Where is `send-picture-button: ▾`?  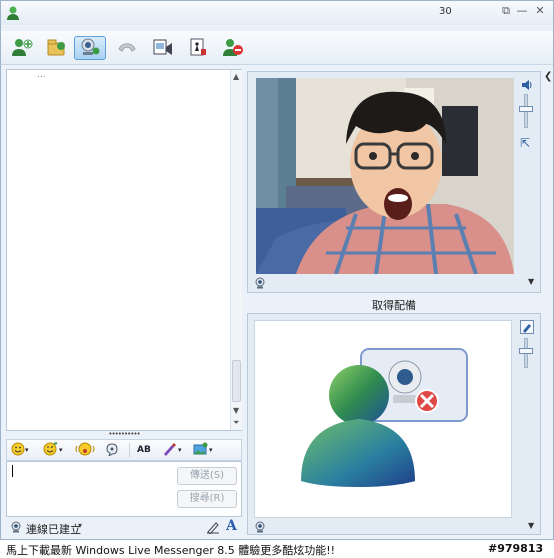 send-picture-button: ▾ is located at coordinates (203, 450).